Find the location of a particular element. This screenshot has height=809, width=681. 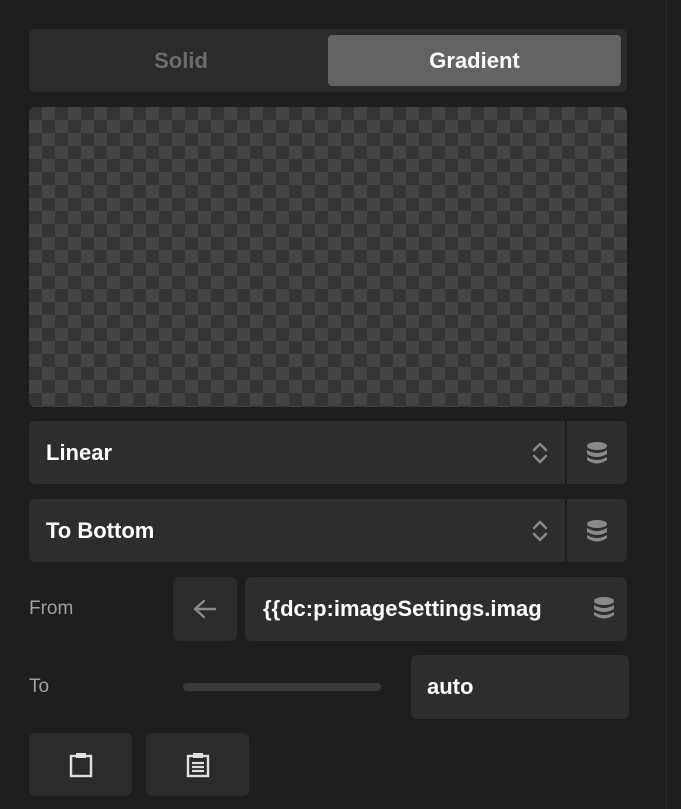

from-arrow-button is located at coordinates (205, 609).